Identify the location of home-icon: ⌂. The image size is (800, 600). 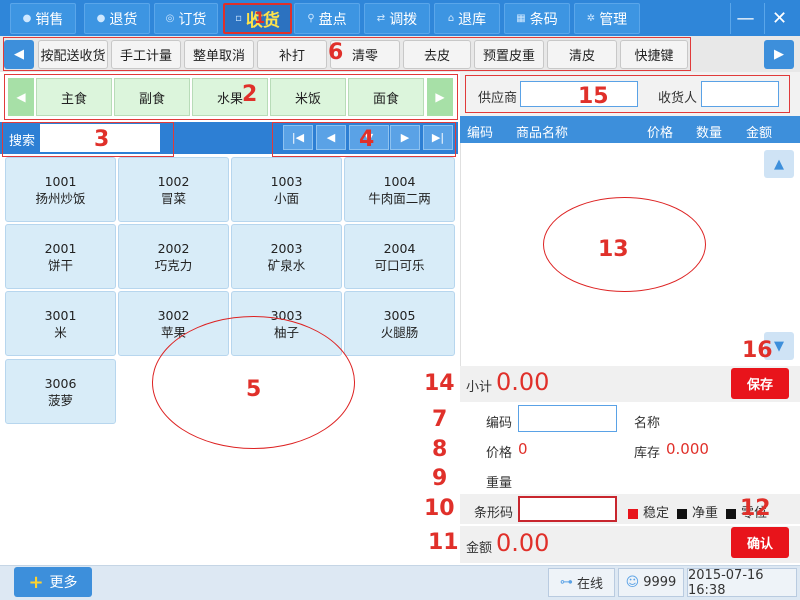
(451, 18).